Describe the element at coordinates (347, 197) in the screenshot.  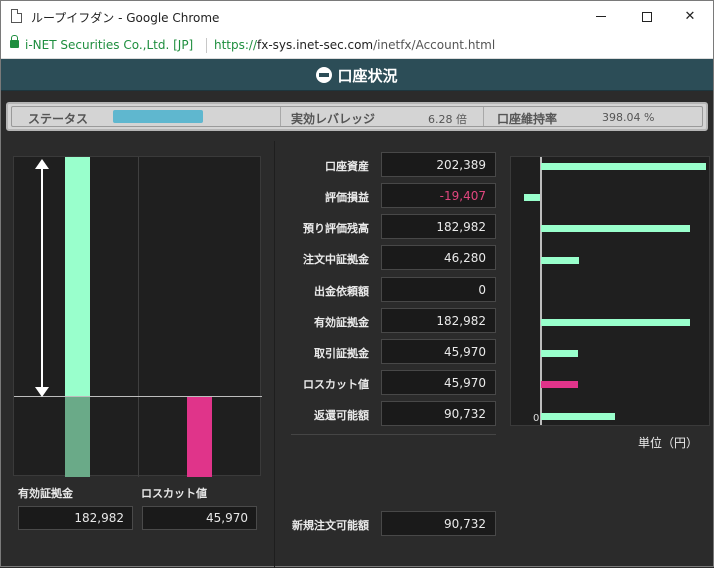
I see `row-label: 評価損益` at that location.